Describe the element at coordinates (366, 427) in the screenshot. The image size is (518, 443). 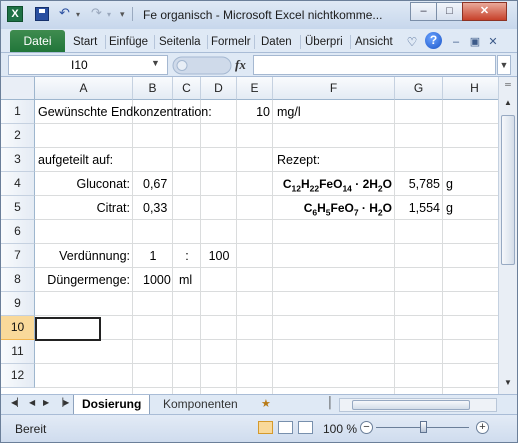
I see `zoom-out-button: −` at that location.